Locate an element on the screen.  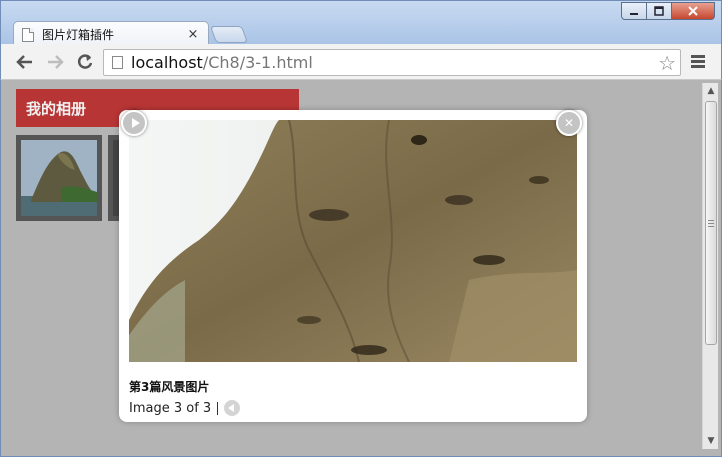
vertical-scrollbar: ▲ ▼ is located at coordinates (710, 266).